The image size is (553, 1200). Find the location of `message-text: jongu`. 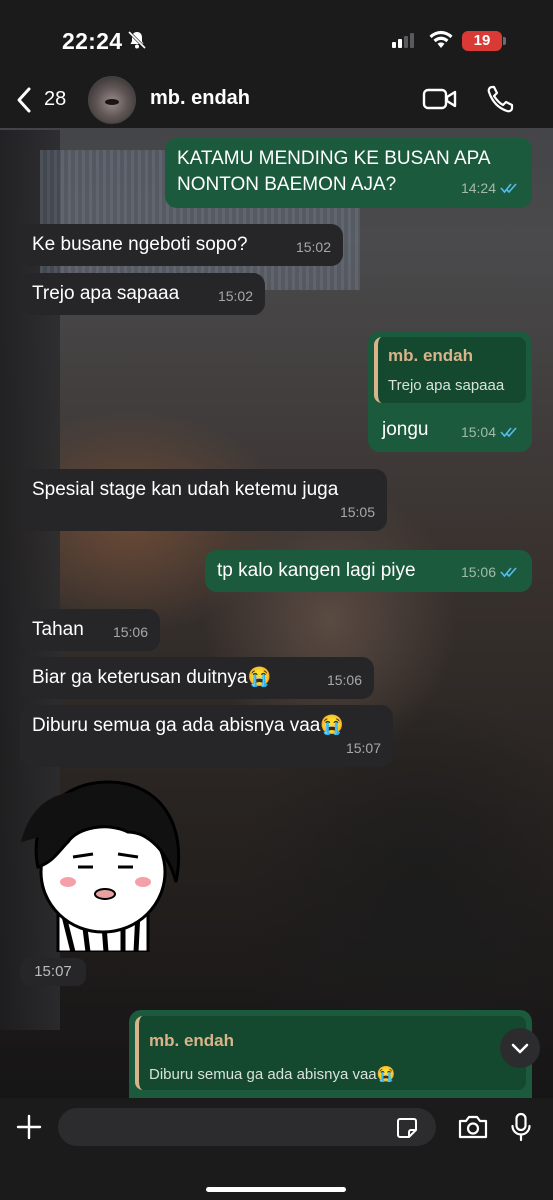

message-text: jongu is located at coordinates (405, 429).